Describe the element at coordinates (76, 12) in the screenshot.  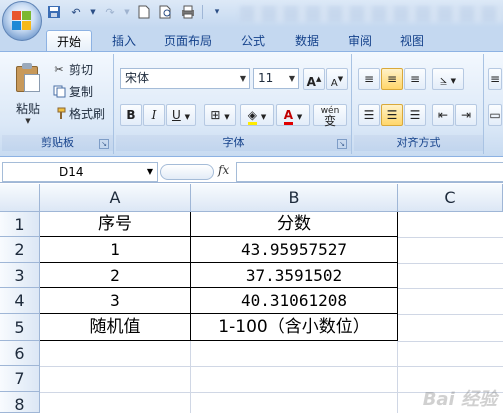
I see `undo-icon: ↶` at that location.